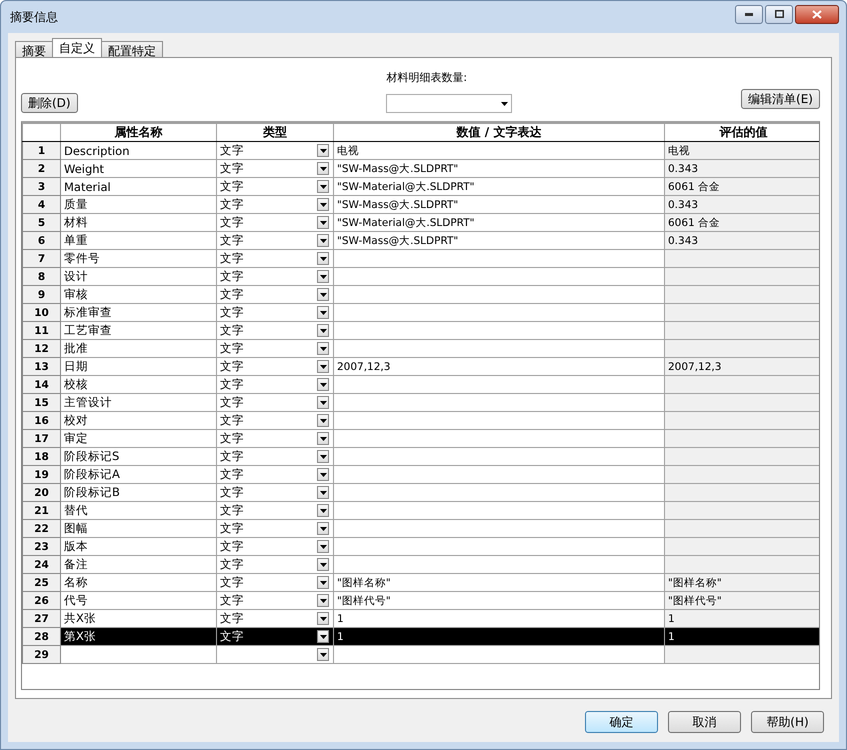  What do you see at coordinates (499, 133) in the screenshot?
I see `column-header: 数值 / 文字表达` at bounding box center [499, 133].